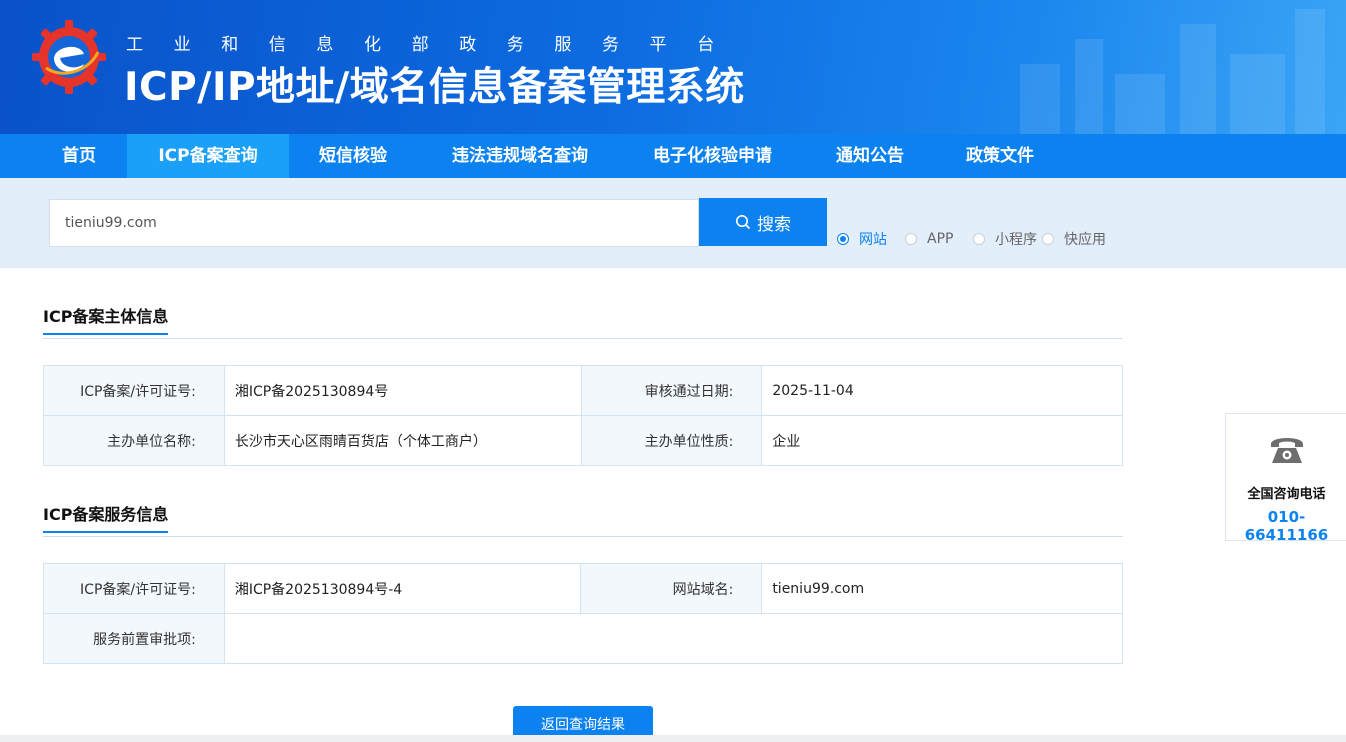 The width and height of the screenshot is (1346, 742). What do you see at coordinates (520, 156) in the screenshot?
I see `nav-item-illegal-domain-query: 违法违规域名查询` at bounding box center [520, 156].